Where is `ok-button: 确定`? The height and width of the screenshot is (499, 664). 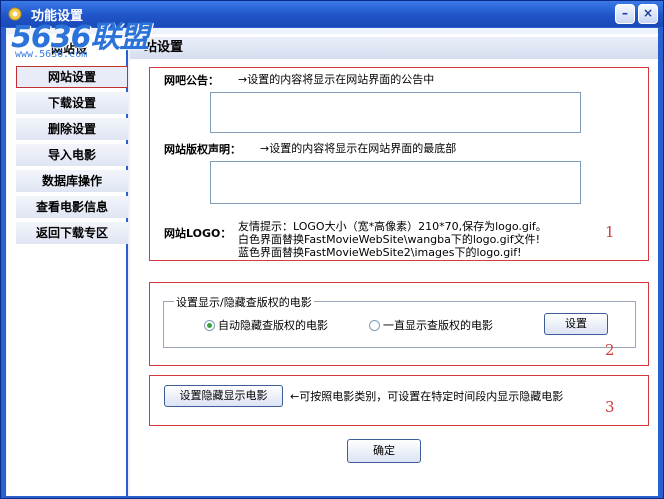 ok-button: 确定 is located at coordinates (384, 451).